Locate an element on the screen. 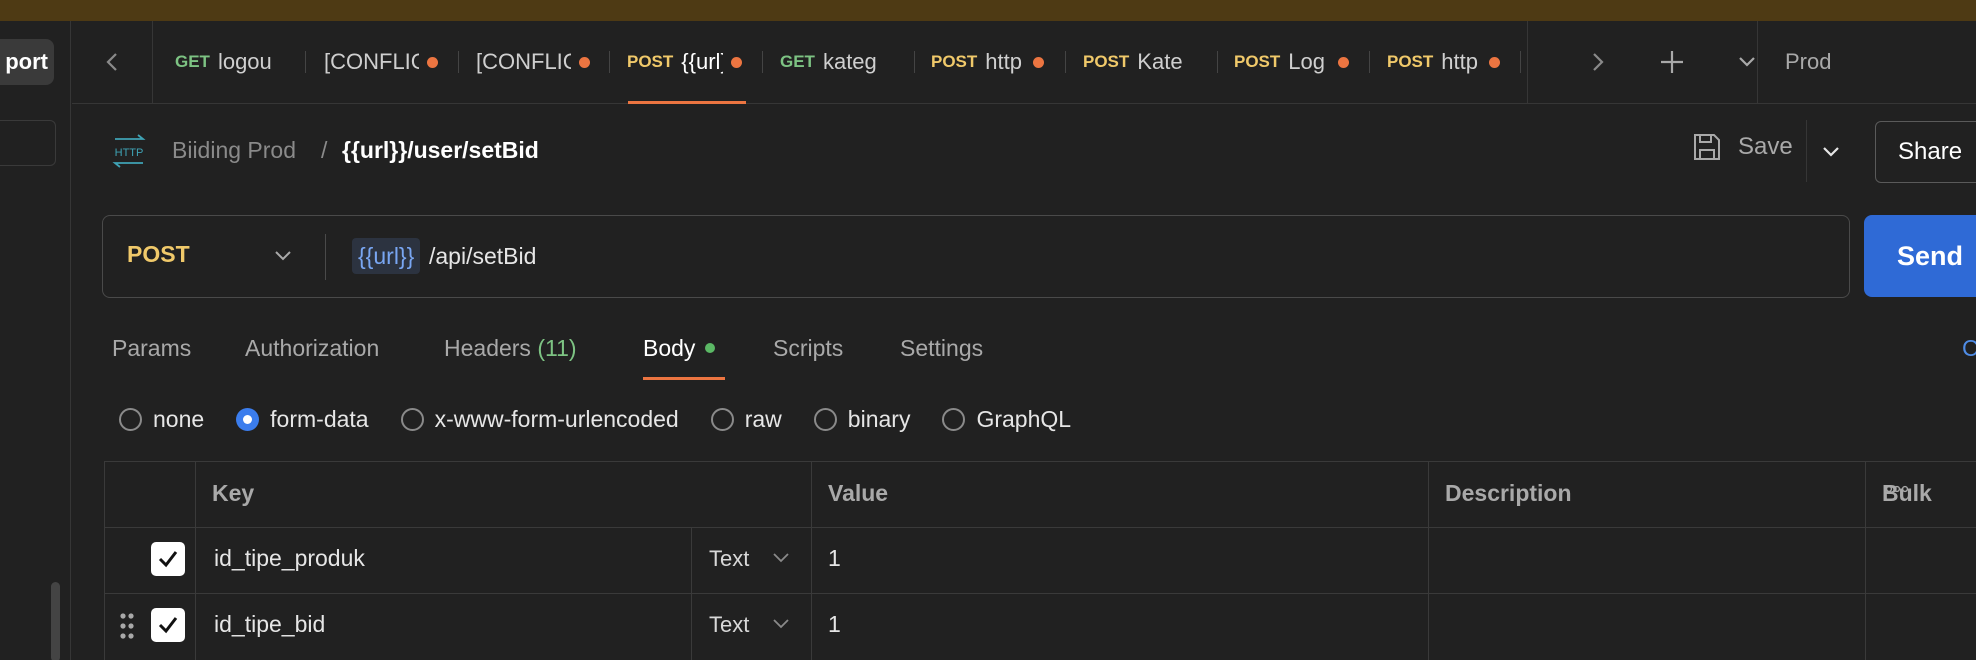 The width and height of the screenshot is (1976, 660). radio-label: GraphQL is located at coordinates (1024, 419).